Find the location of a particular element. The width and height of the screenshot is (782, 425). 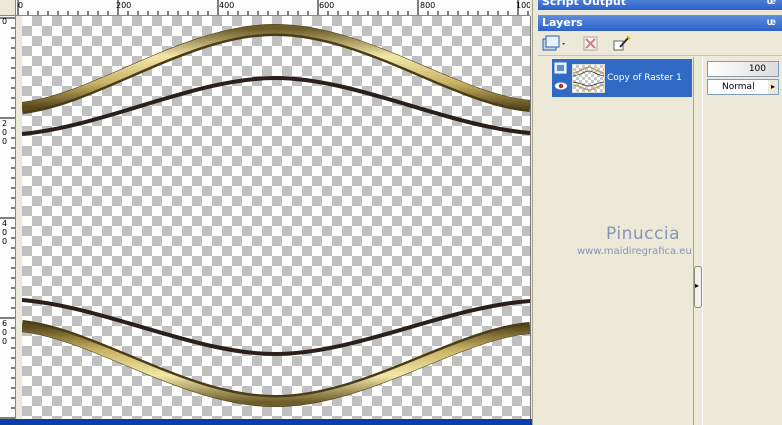

collapse-handle: ▸ is located at coordinates (698, 287).